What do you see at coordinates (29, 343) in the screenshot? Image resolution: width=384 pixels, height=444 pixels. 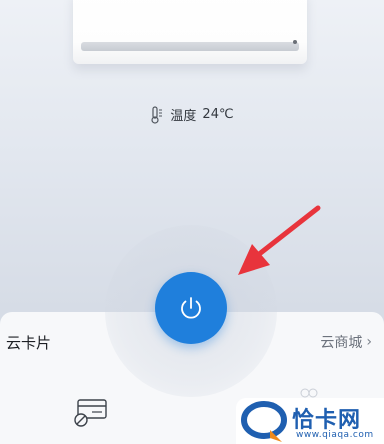 I see `card-title: 云卡片` at bounding box center [29, 343].